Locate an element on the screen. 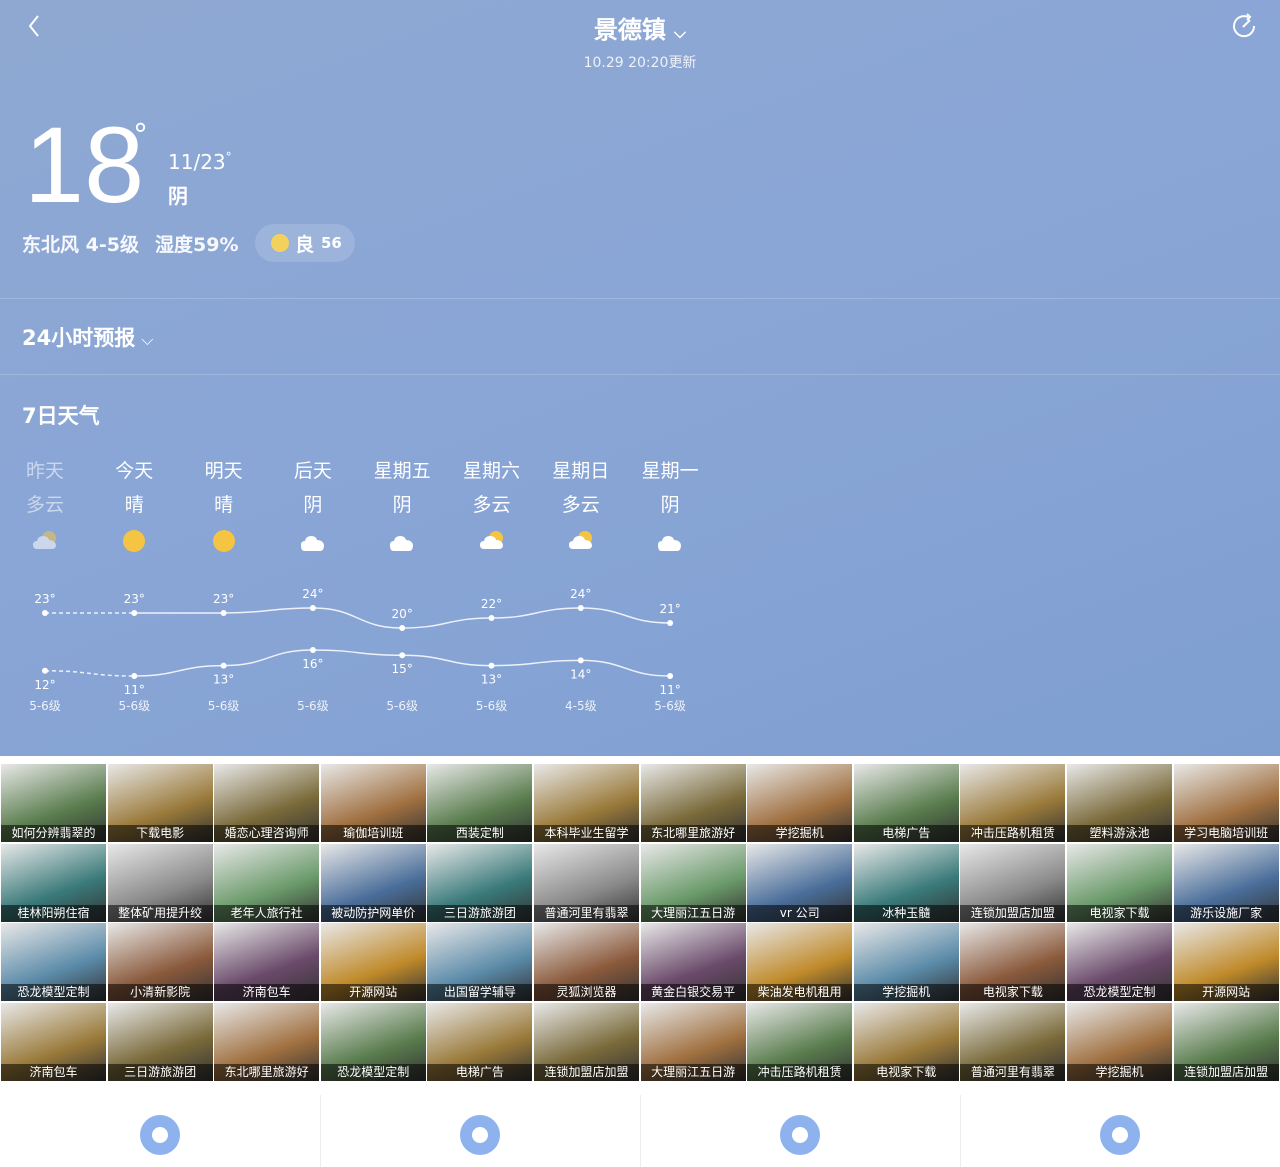 Image resolution: width=1280 pixels, height=1167 pixels. city-selector: 景德镇 ⌵ is located at coordinates (640, 27).